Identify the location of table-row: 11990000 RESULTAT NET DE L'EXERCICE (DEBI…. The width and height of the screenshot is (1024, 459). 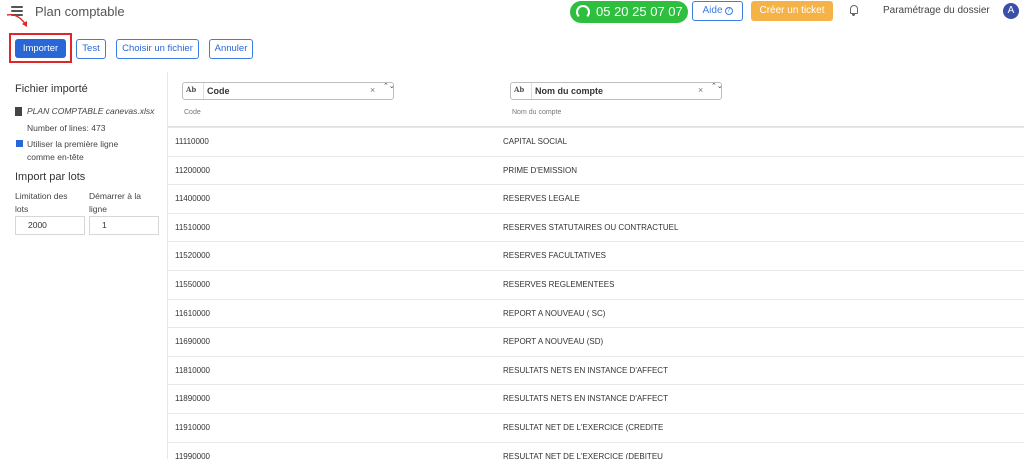
(596, 450).